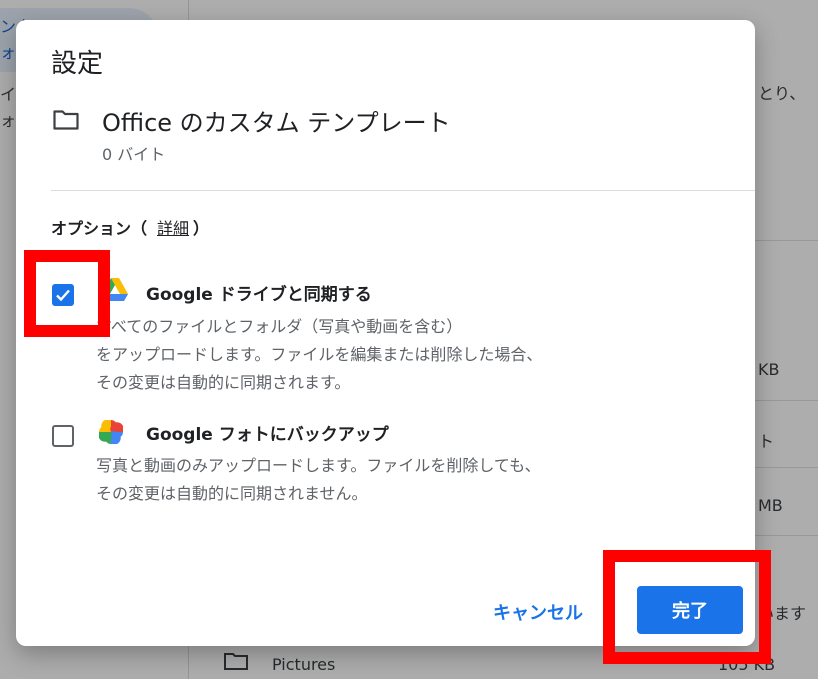 Image resolution: width=818 pixels, height=679 pixels. What do you see at coordinates (173, 228) in the screenshot?
I see `details-link: 詳細` at bounding box center [173, 228].